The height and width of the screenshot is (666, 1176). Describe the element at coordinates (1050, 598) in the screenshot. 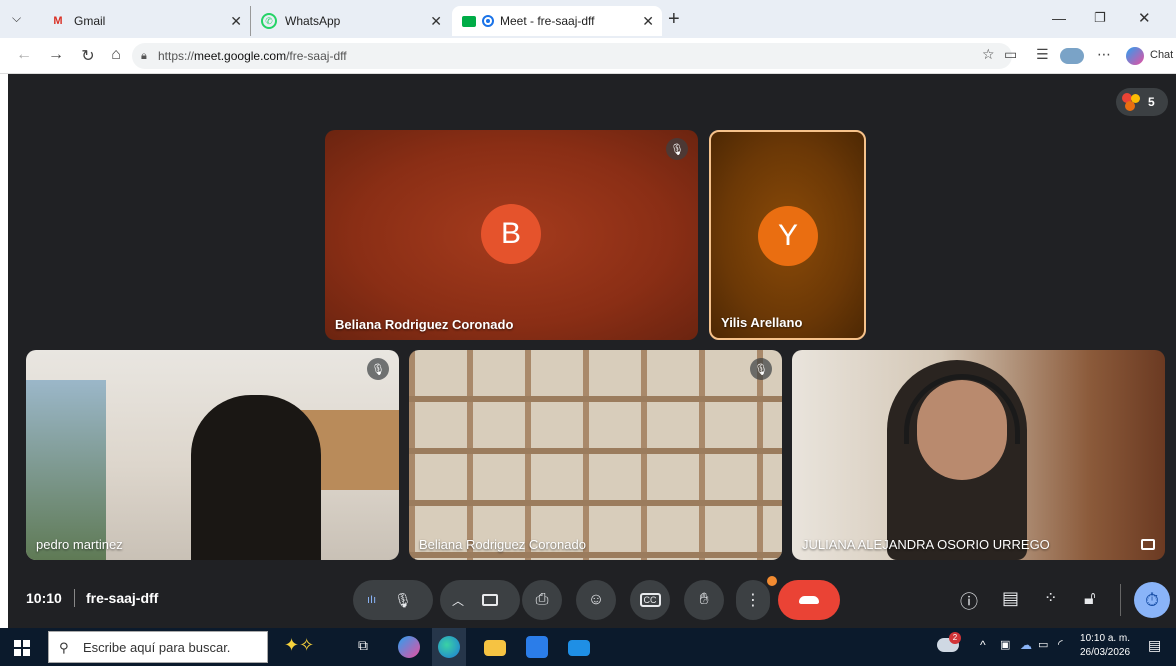

I see `activities-icon: ⁘` at that location.